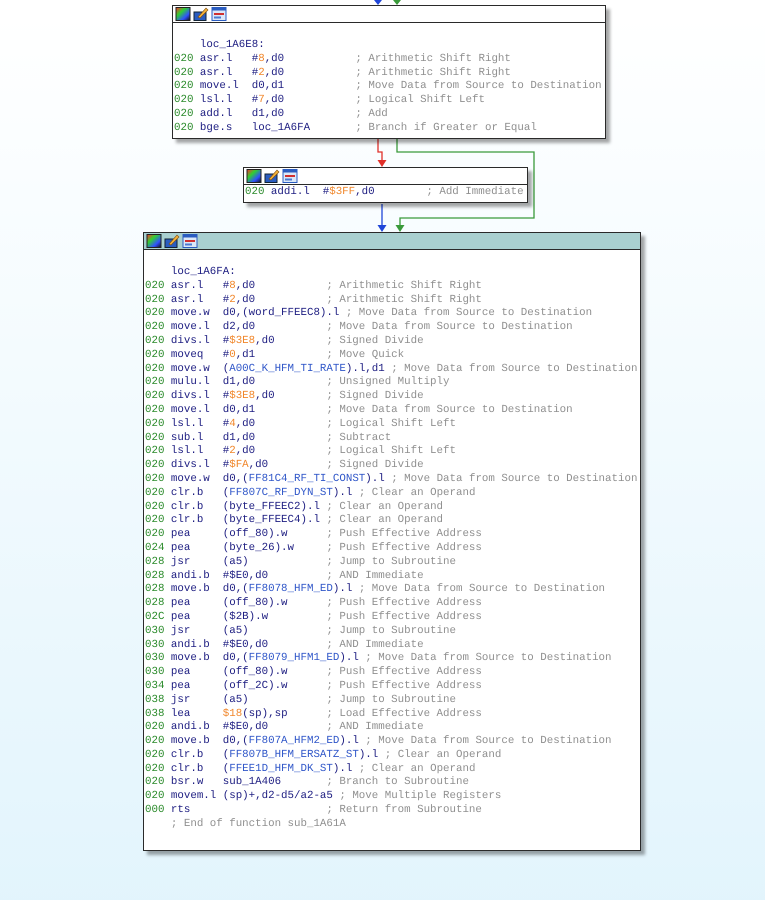  I want to click on comment-text: ; Arithmetic Shift Right, so click(433, 59).